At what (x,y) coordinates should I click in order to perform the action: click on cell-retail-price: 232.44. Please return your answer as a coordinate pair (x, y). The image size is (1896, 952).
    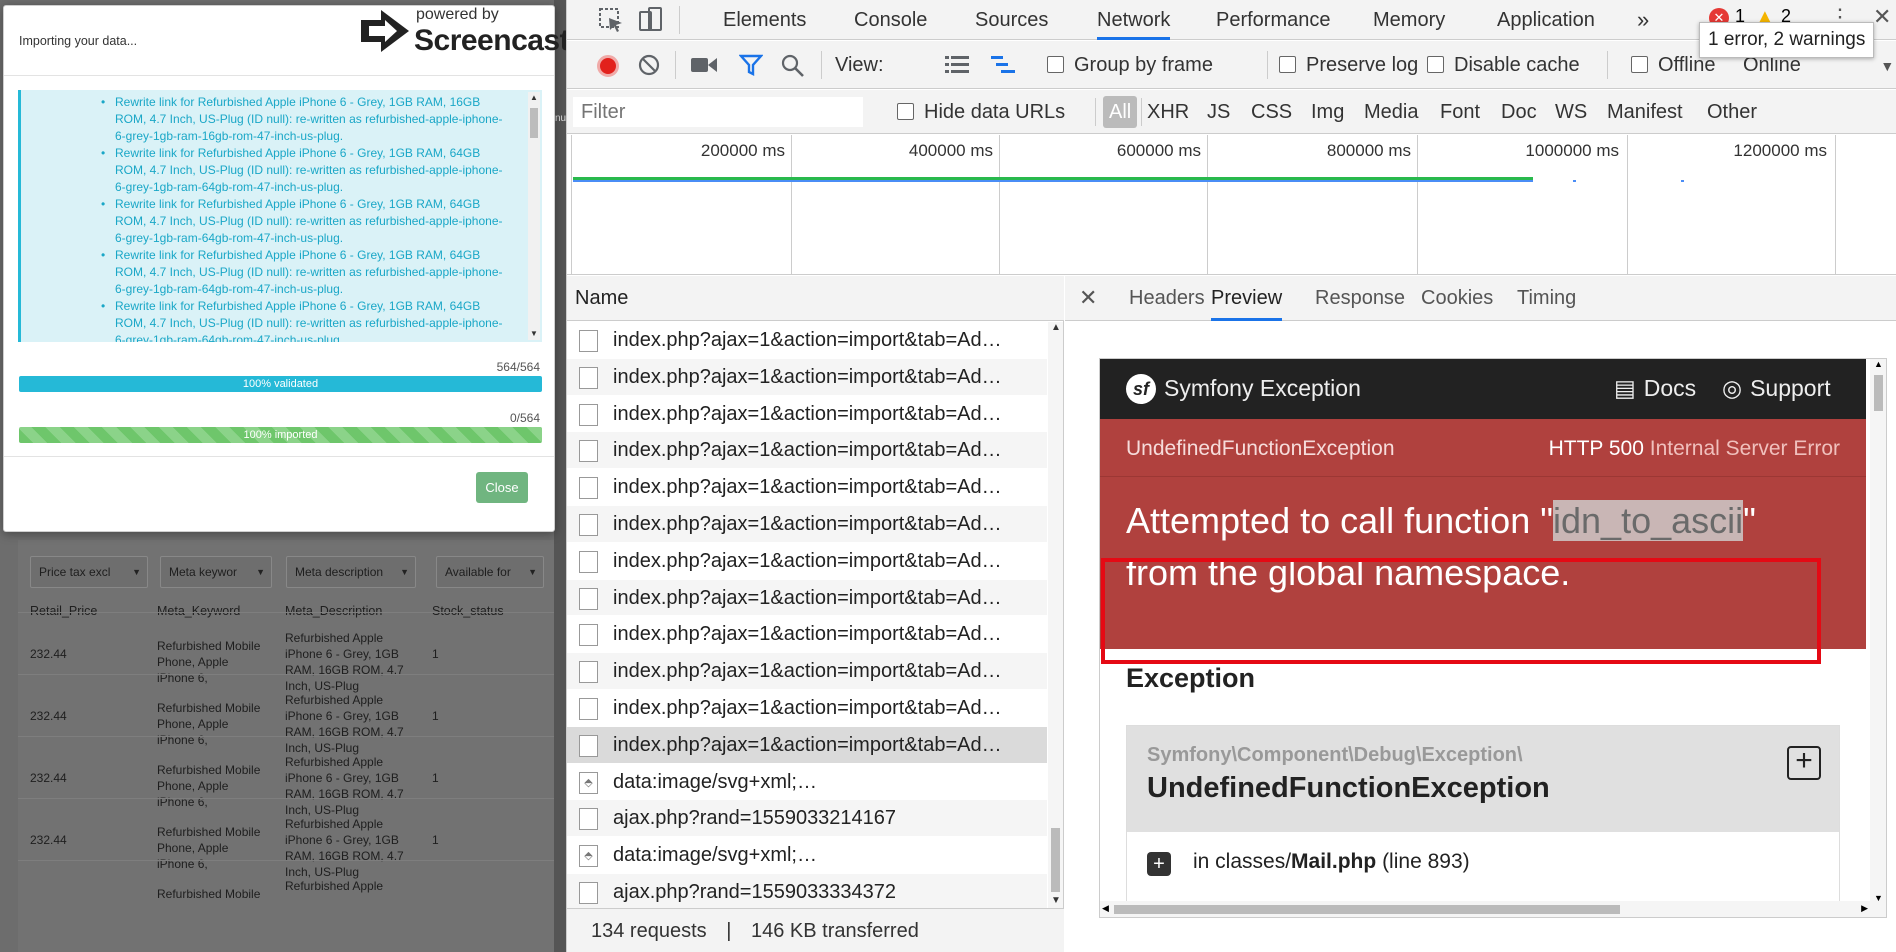
    Looking at the image, I should click on (48, 778).